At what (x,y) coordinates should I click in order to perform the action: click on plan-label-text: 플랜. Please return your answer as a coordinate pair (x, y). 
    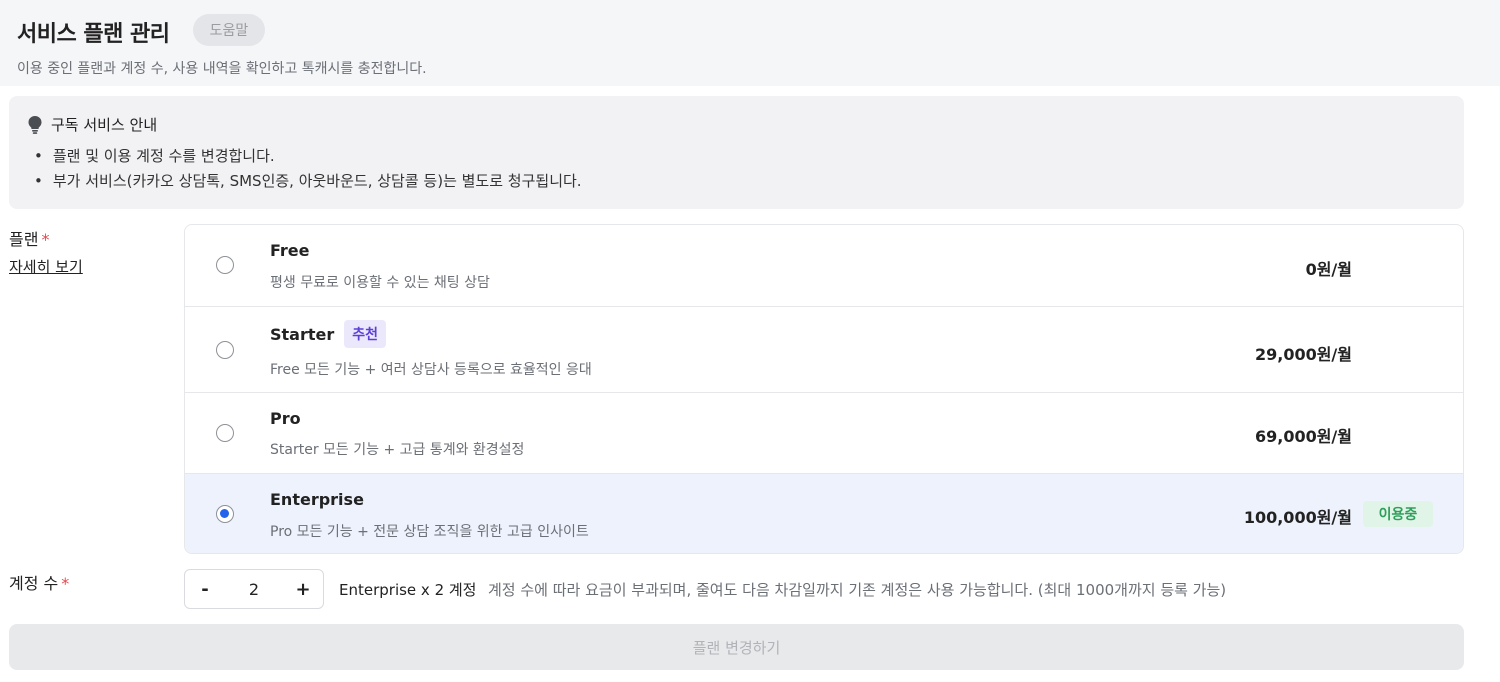
    Looking at the image, I should click on (24, 239).